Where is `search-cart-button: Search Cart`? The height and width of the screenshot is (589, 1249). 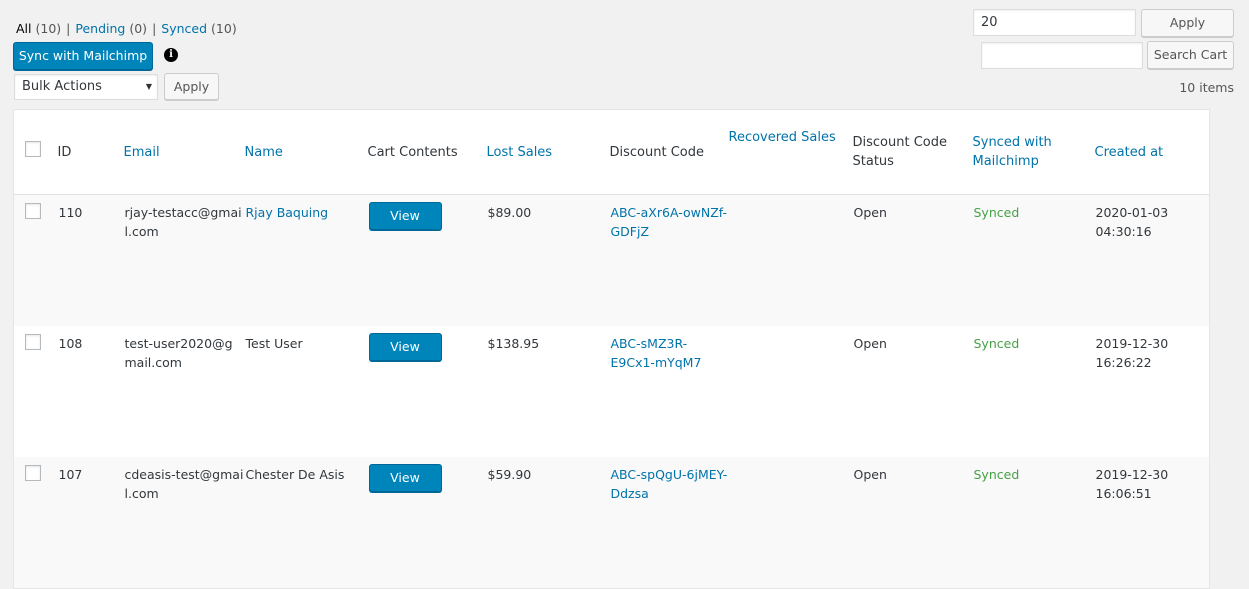 search-cart-button: Search Cart is located at coordinates (1190, 55).